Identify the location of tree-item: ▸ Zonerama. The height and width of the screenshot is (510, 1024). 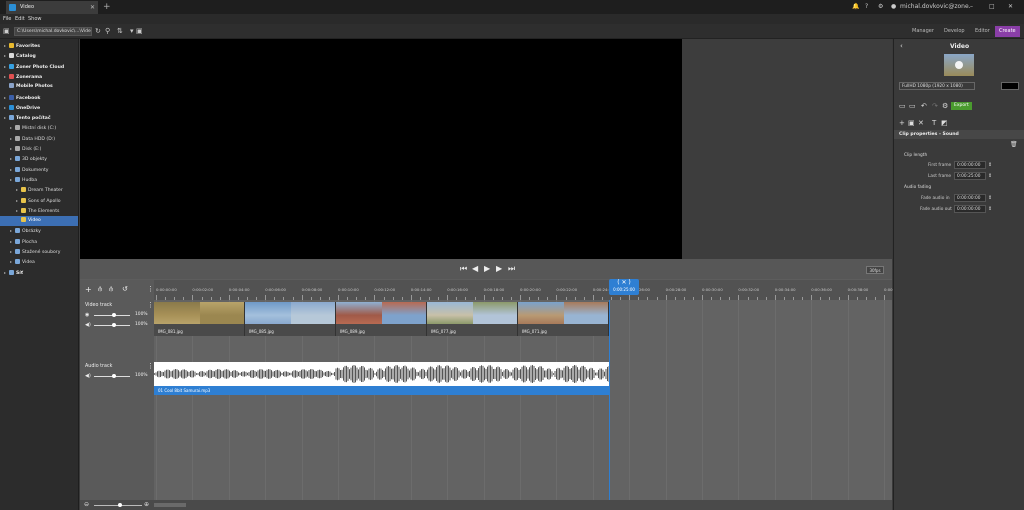
(39, 77).